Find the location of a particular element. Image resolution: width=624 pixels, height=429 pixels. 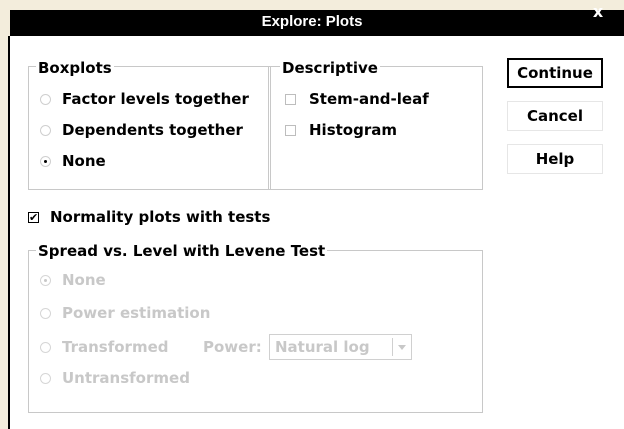

title-bar: Explore: Plots x is located at coordinates (312, 18).